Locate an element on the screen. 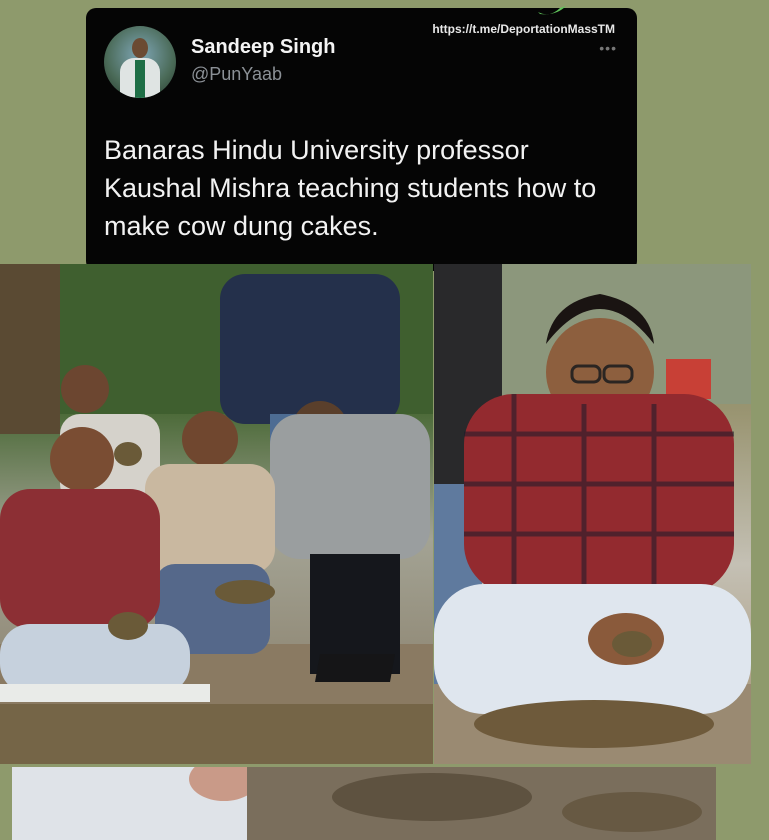 This screenshot has height=840, width=769. photo-bottom-strip is located at coordinates (364, 803).